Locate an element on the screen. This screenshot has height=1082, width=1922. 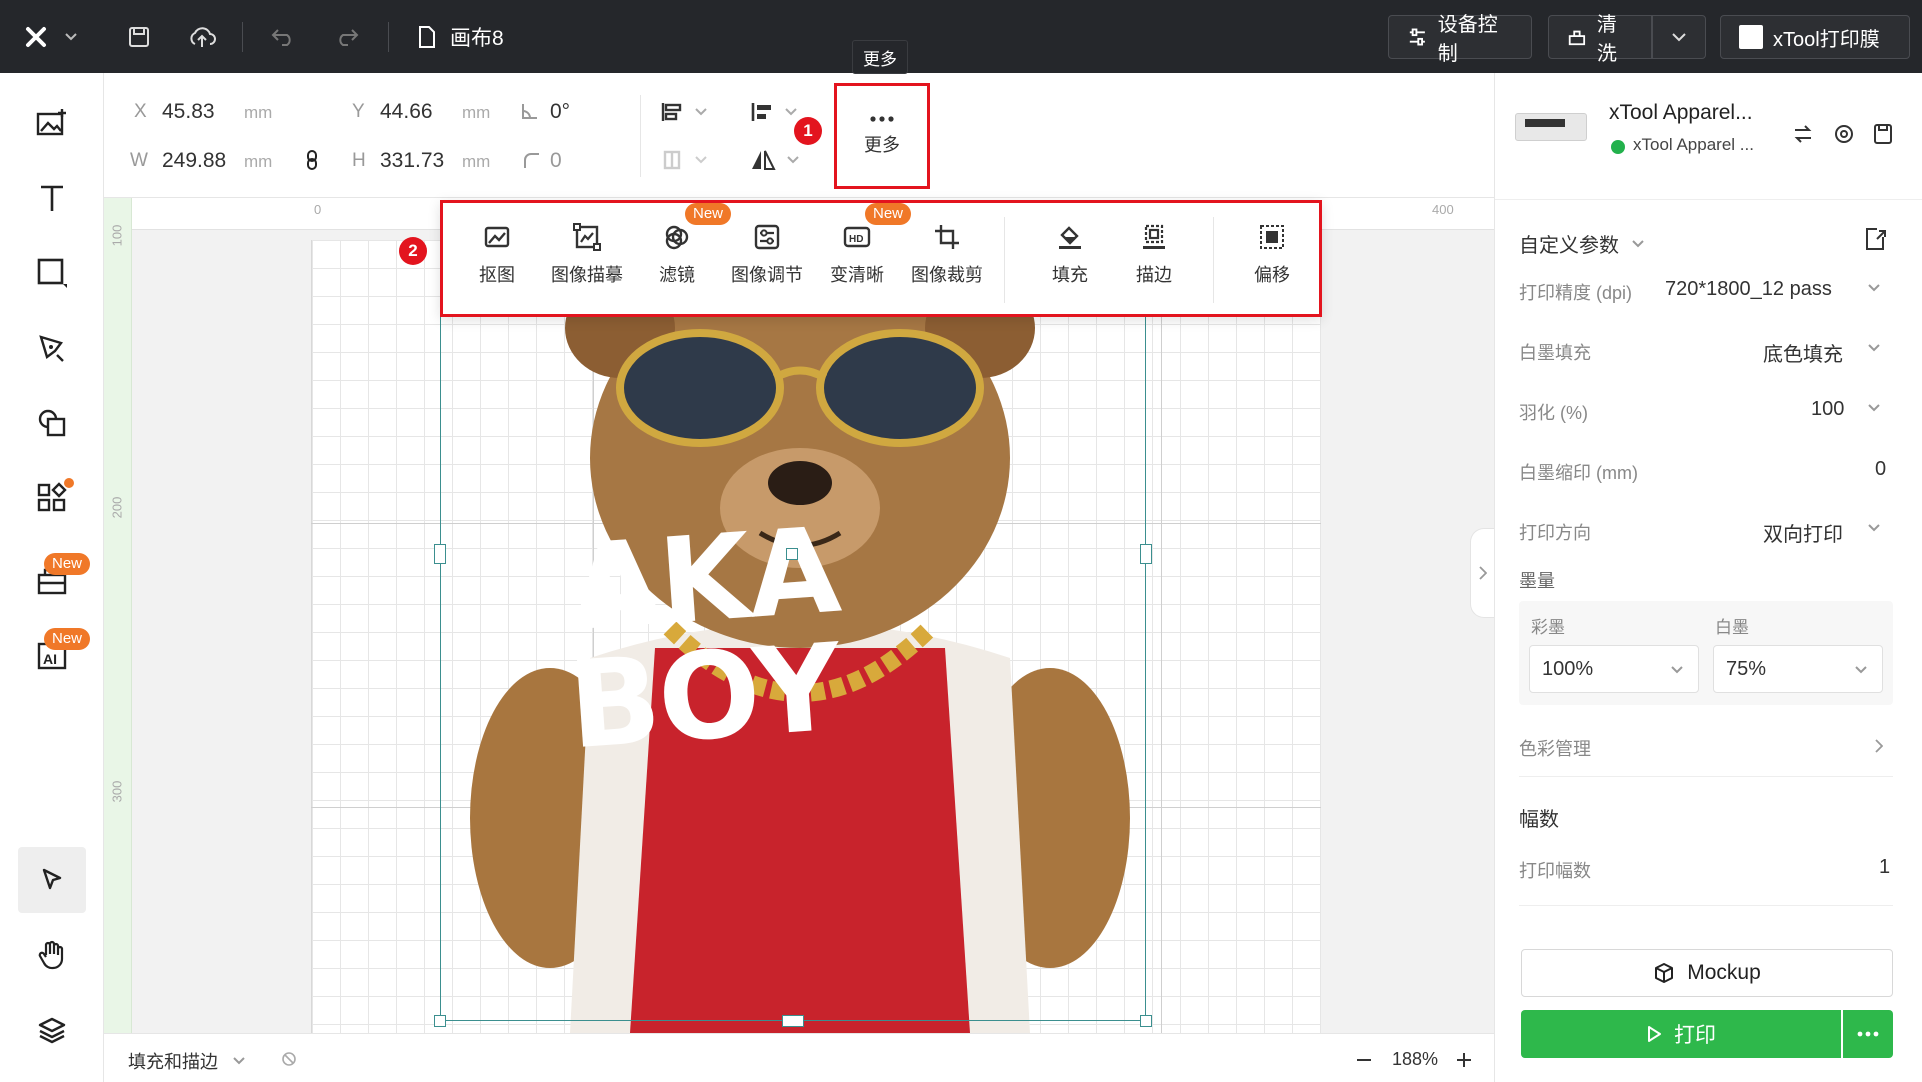
mockup-button: Mockup is located at coordinates (1707, 973).